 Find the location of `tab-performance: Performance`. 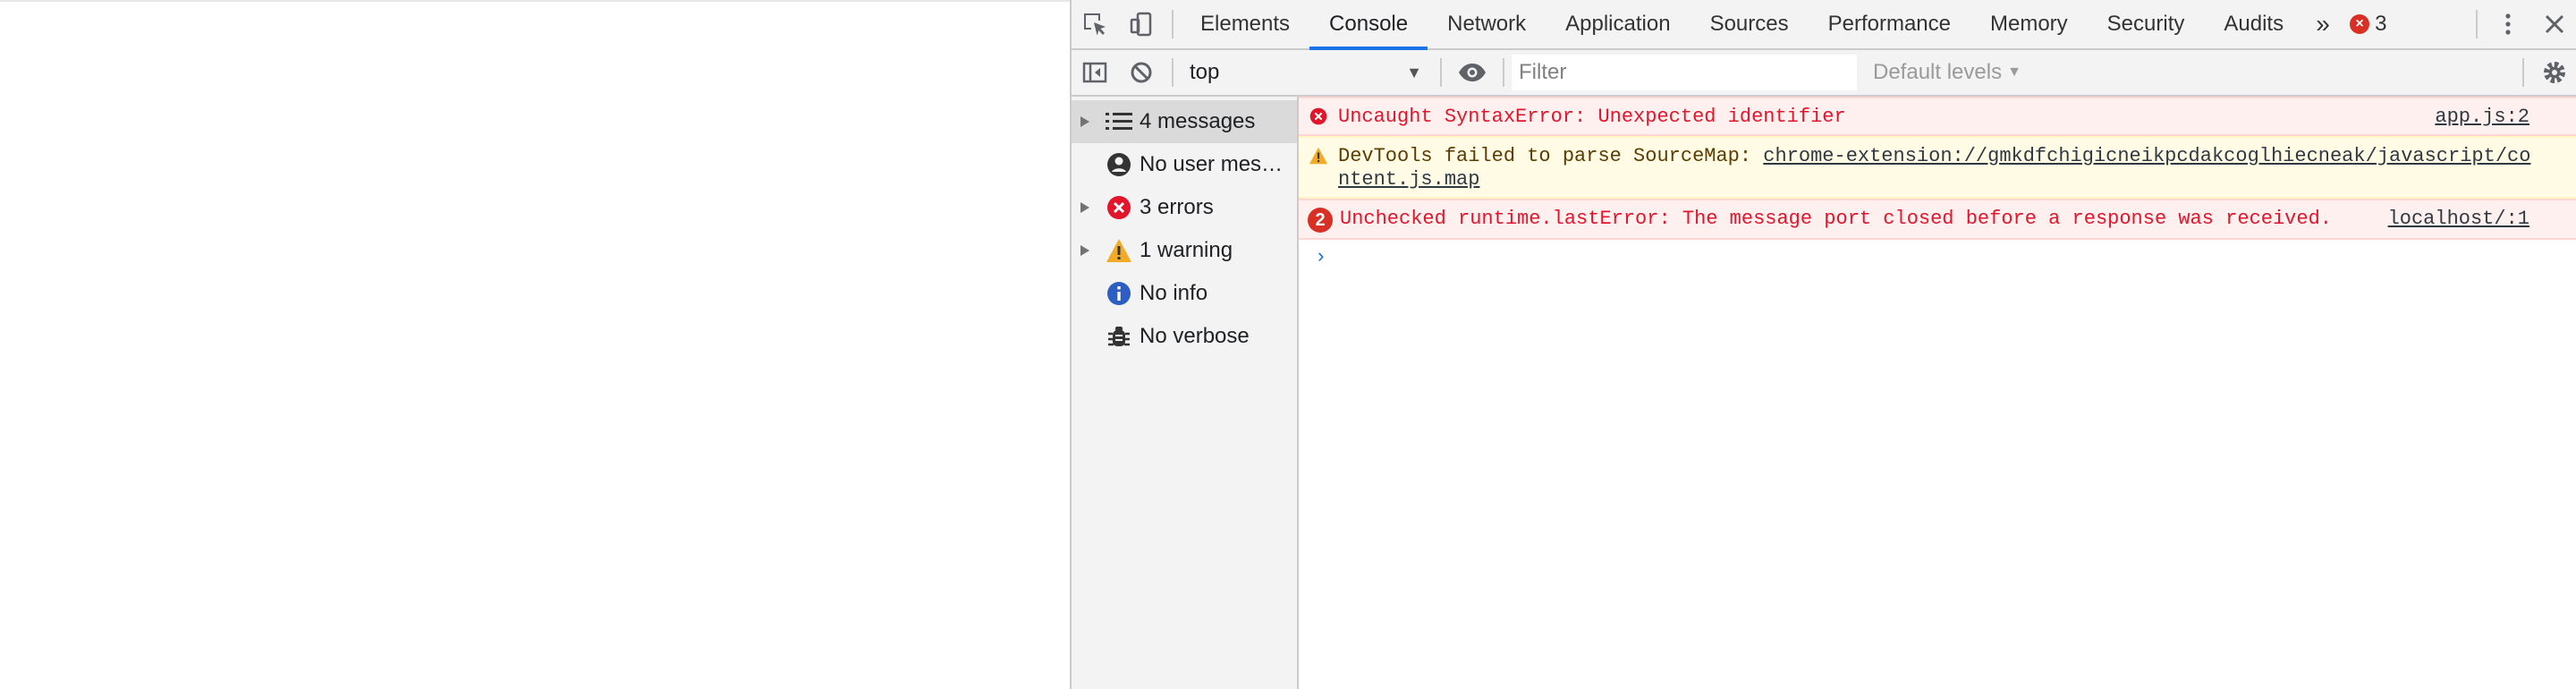

tab-performance: Performance is located at coordinates (1889, 24).